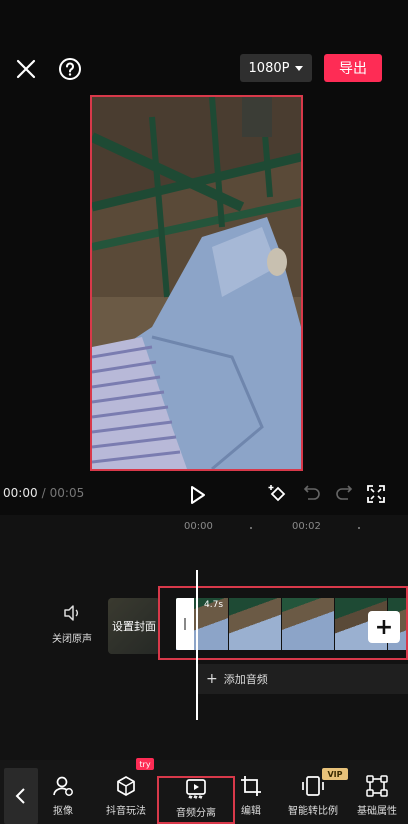 This screenshot has height=824, width=408. I want to click on export-label: 导出, so click(353, 69).